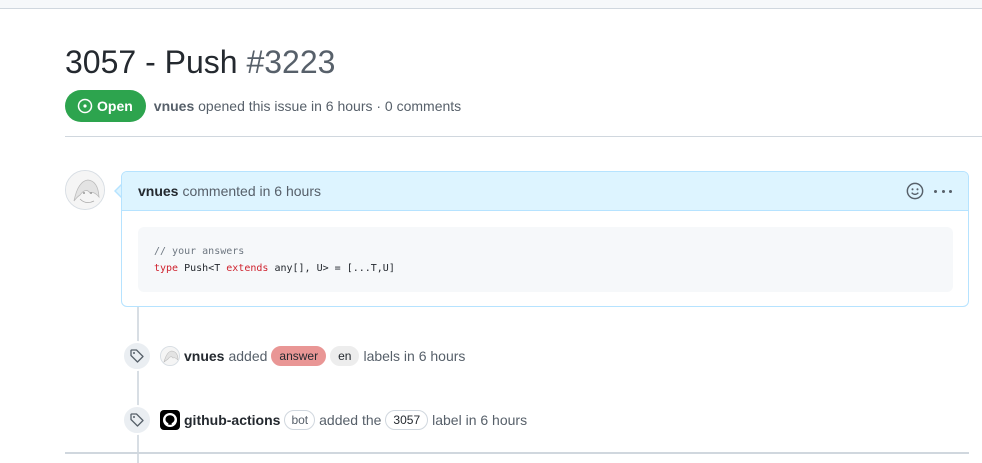 The image size is (982, 463). Describe the element at coordinates (151, 62) in the screenshot. I see `issue-title: 3057 - Push` at that location.